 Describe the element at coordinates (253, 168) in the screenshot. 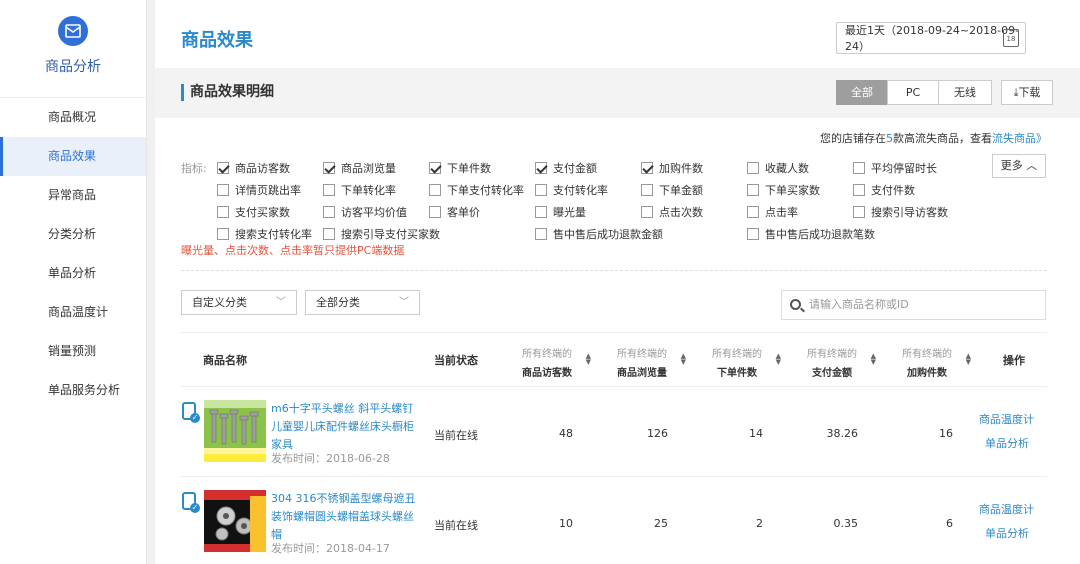

I see `metric-checkbox: 商品访客数` at that location.